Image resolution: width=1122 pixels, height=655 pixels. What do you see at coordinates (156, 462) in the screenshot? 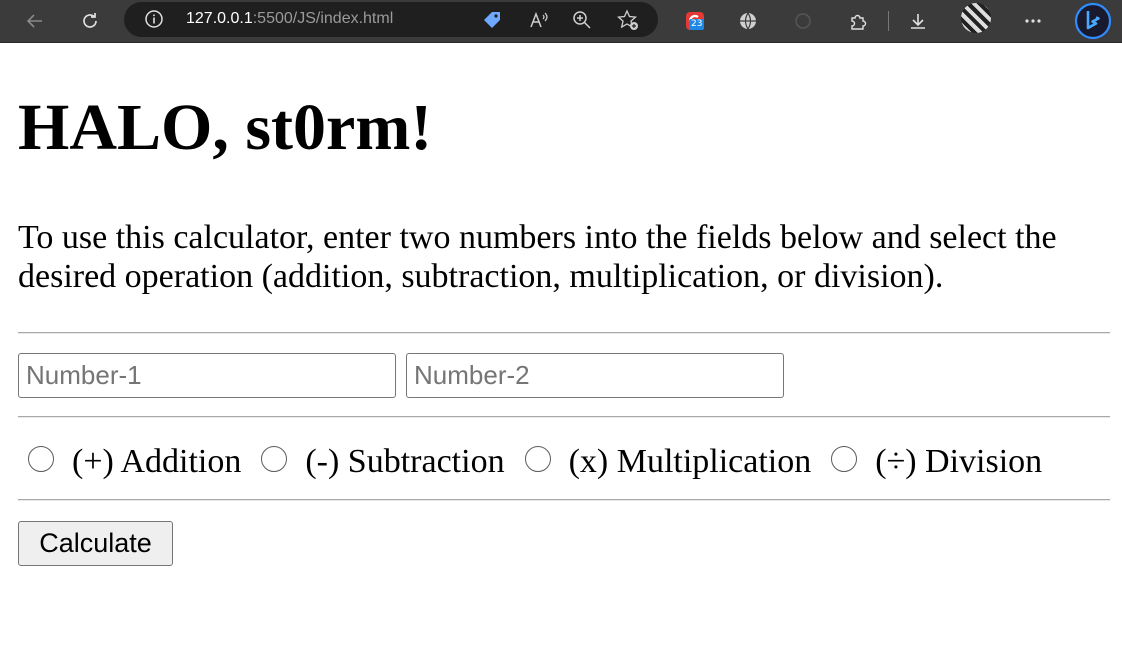
I see `label-addition: (+) Addition` at bounding box center [156, 462].